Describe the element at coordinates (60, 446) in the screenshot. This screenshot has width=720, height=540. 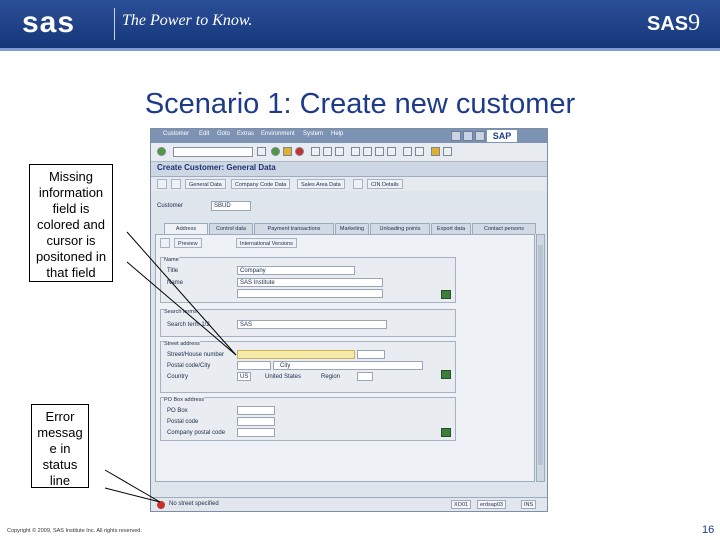
I see `callout-error-message: Error messag e in status line` at that location.